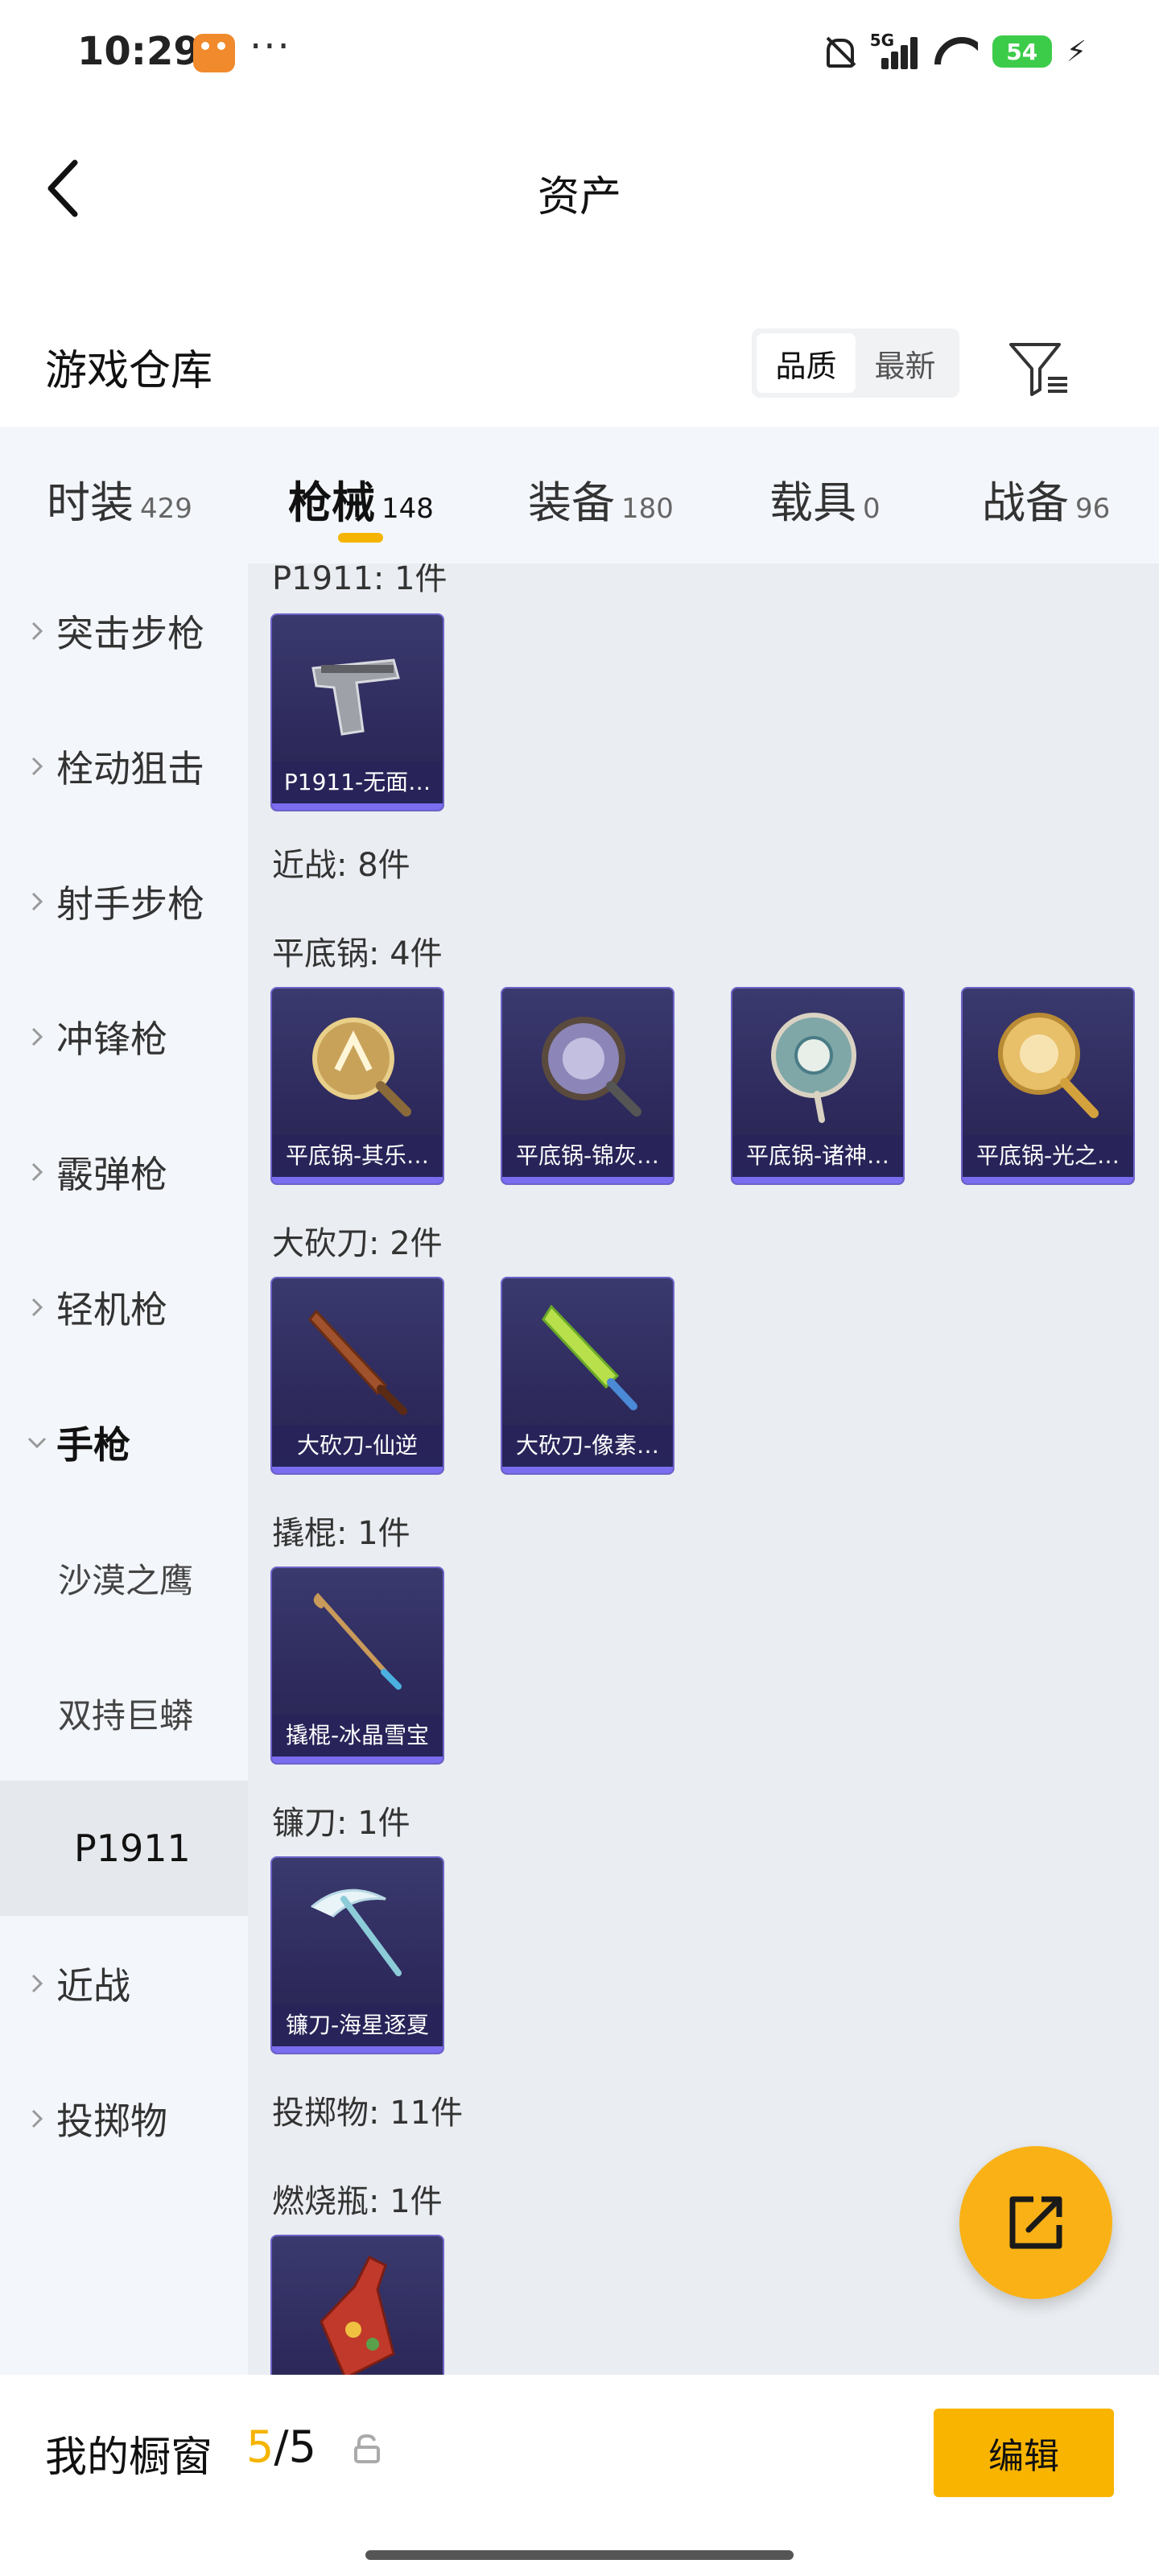 The height and width of the screenshot is (2576, 1159). Describe the element at coordinates (214, 53) in the screenshot. I see `app-notification-icon` at that location.